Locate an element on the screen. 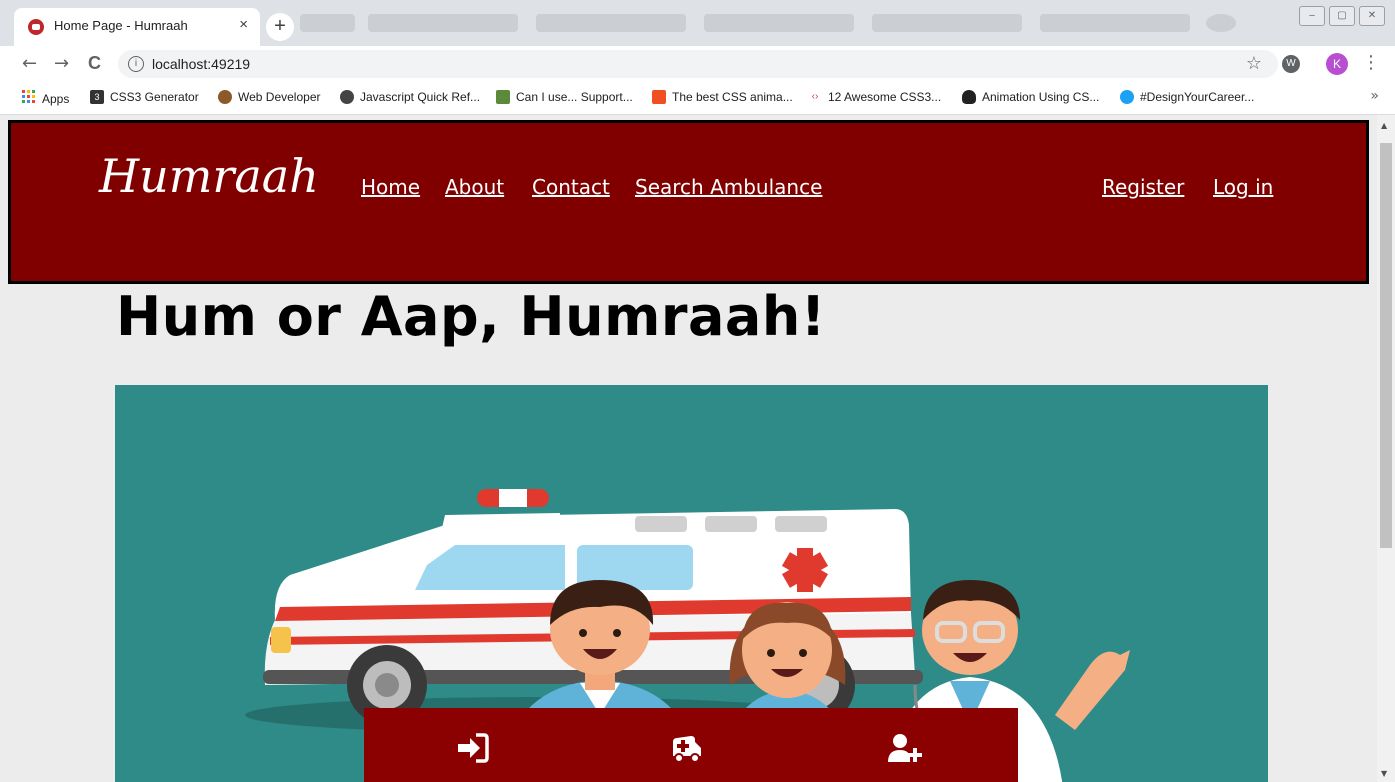  caniuse-icon is located at coordinates (503, 97).